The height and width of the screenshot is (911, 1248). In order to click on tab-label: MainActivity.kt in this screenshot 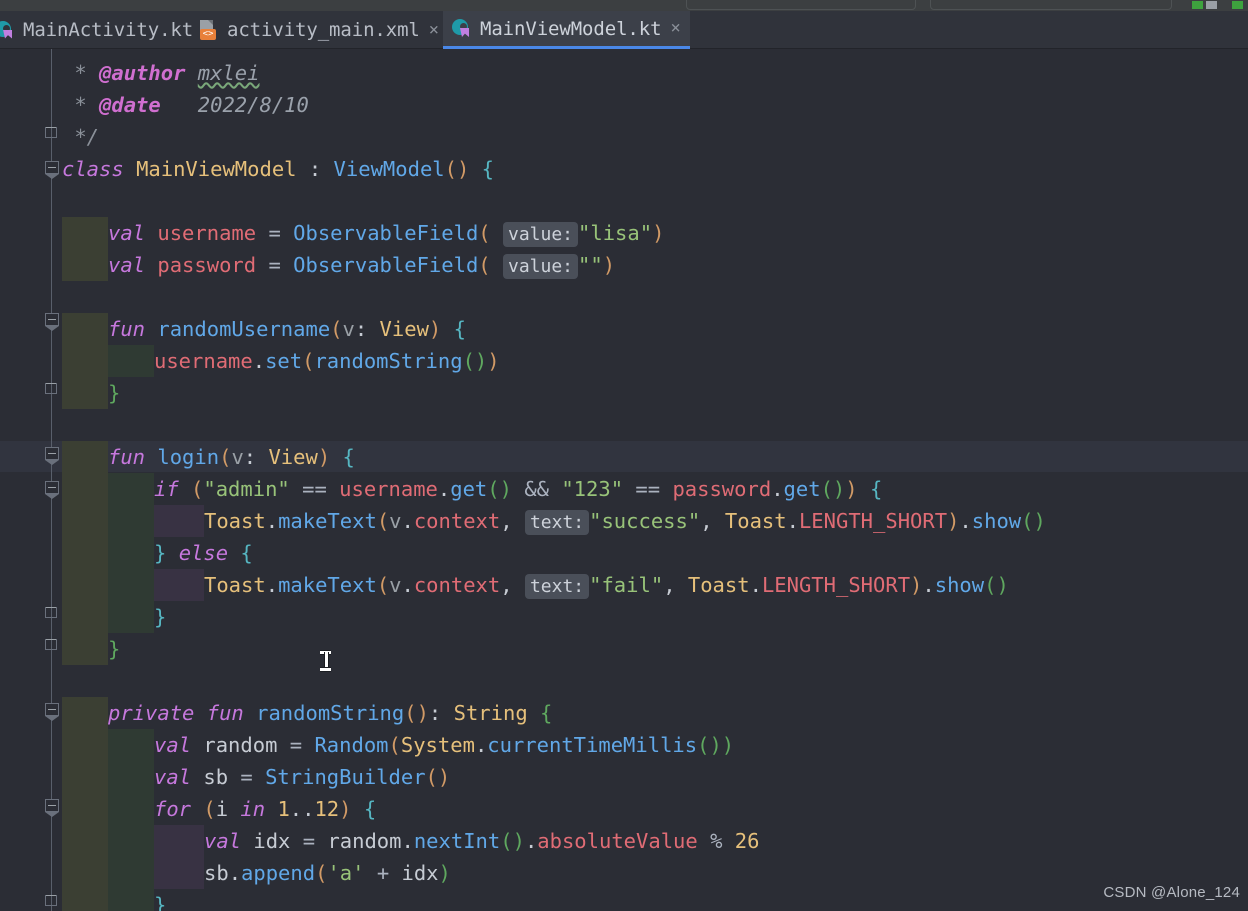, I will do `click(108, 30)`.